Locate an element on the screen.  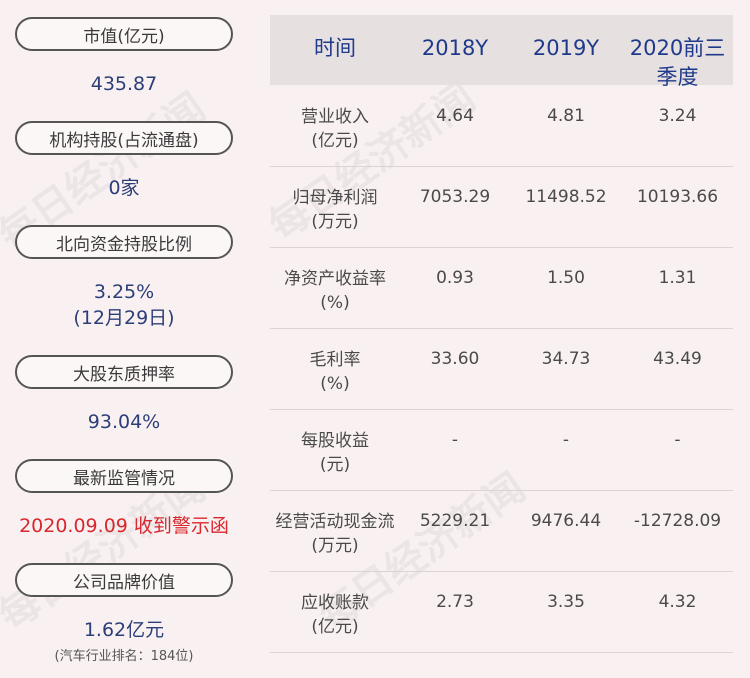
brand-value-label: 公司品牌价值 is located at coordinates (124, 580).